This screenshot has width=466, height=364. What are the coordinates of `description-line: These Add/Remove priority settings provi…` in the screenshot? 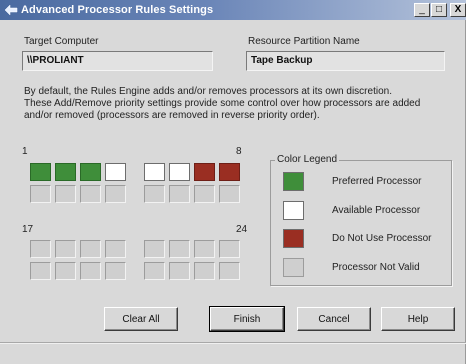 It's located at (222, 103).